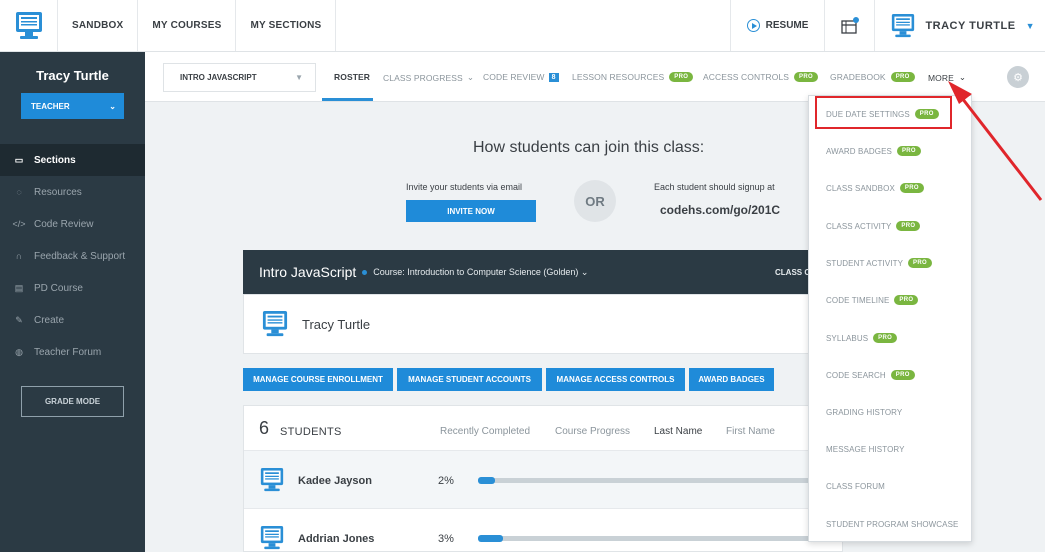 The width and height of the screenshot is (1045, 552). I want to click on menu-item-student-activity: STUDENT ACTIVITY PRO, so click(879, 263).